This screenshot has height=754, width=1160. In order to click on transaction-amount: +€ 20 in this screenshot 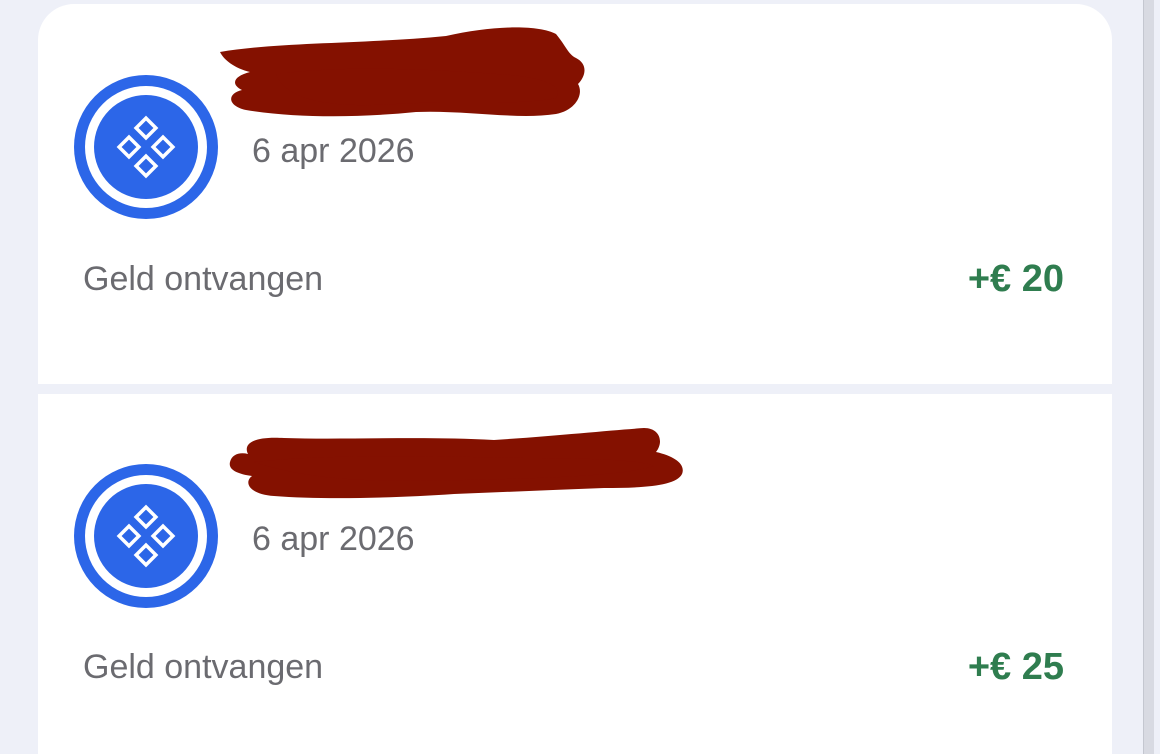, I will do `click(1015, 279)`.